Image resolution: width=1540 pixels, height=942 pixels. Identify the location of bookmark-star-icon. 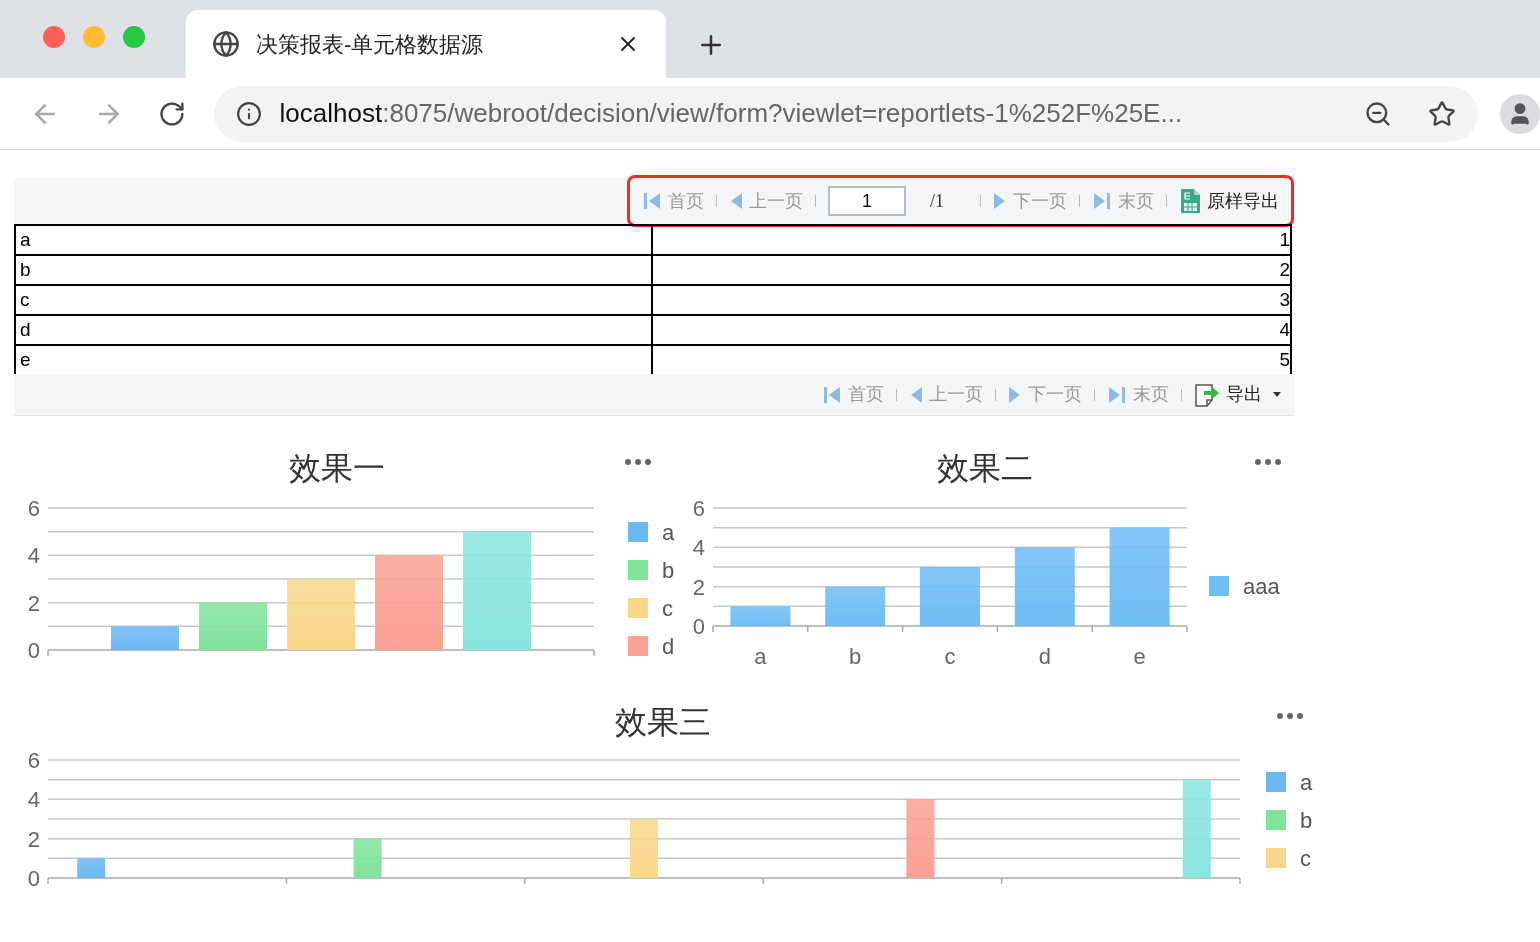
(1442, 113).